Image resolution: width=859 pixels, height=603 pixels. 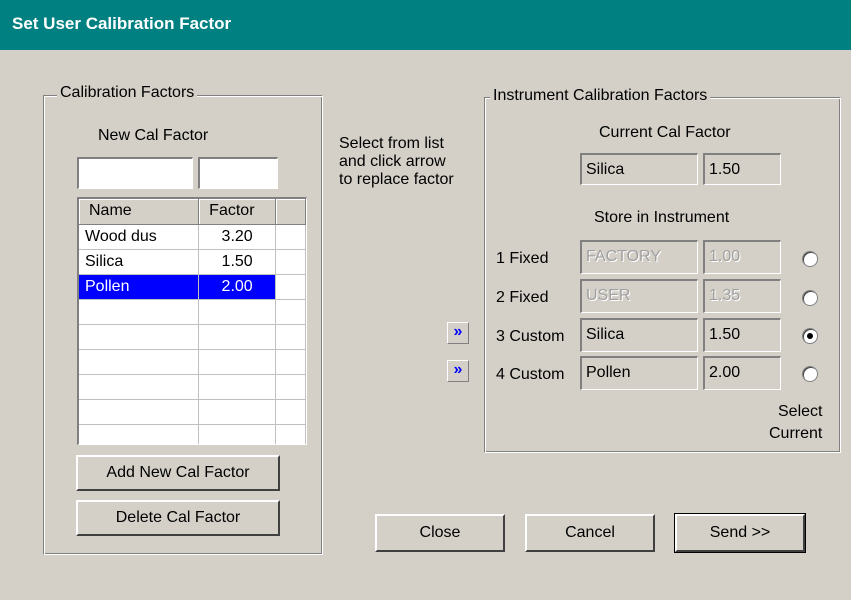 I want to click on current-cal-name-field: Silica, so click(x=639, y=169).